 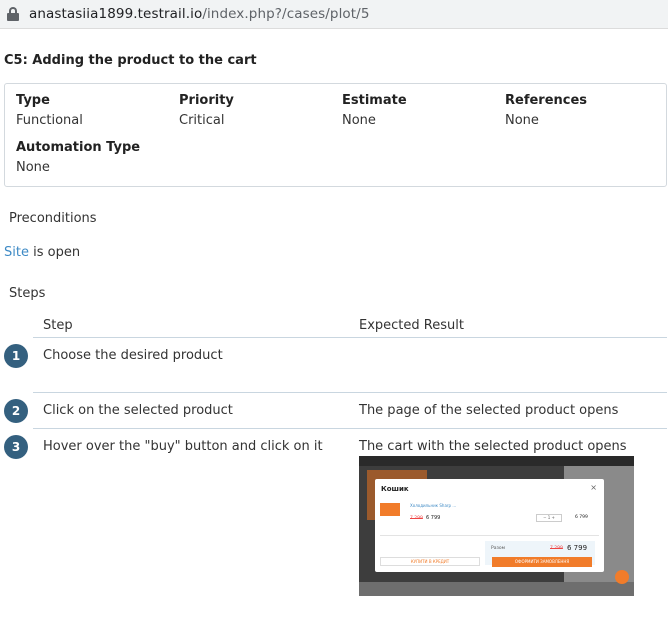 I want to click on chat-icon, so click(x=622, y=577).